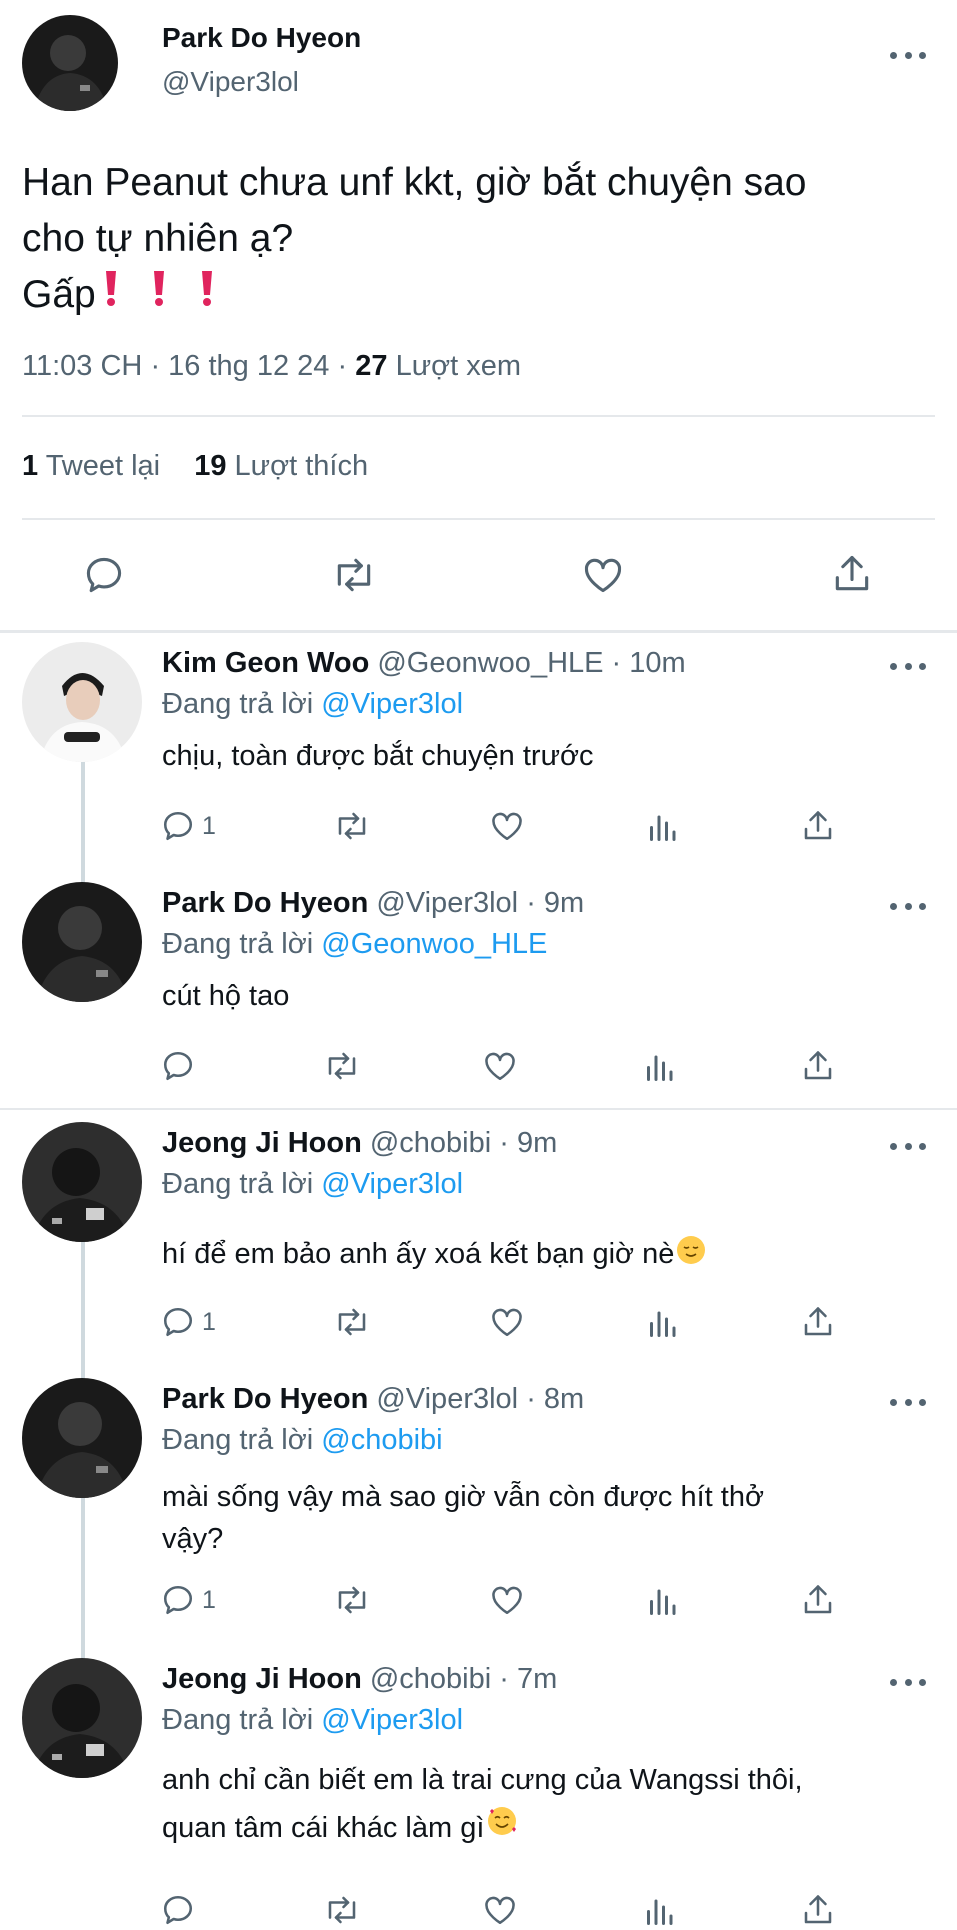 The image size is (957, 1930). I want to click on reply-action-bar: 1, so click(500, 1600).